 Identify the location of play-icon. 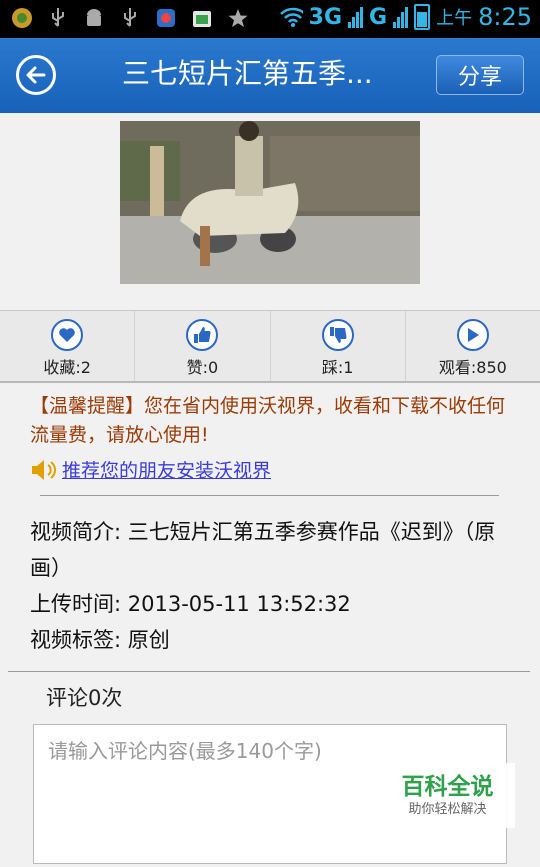
(472, 335).